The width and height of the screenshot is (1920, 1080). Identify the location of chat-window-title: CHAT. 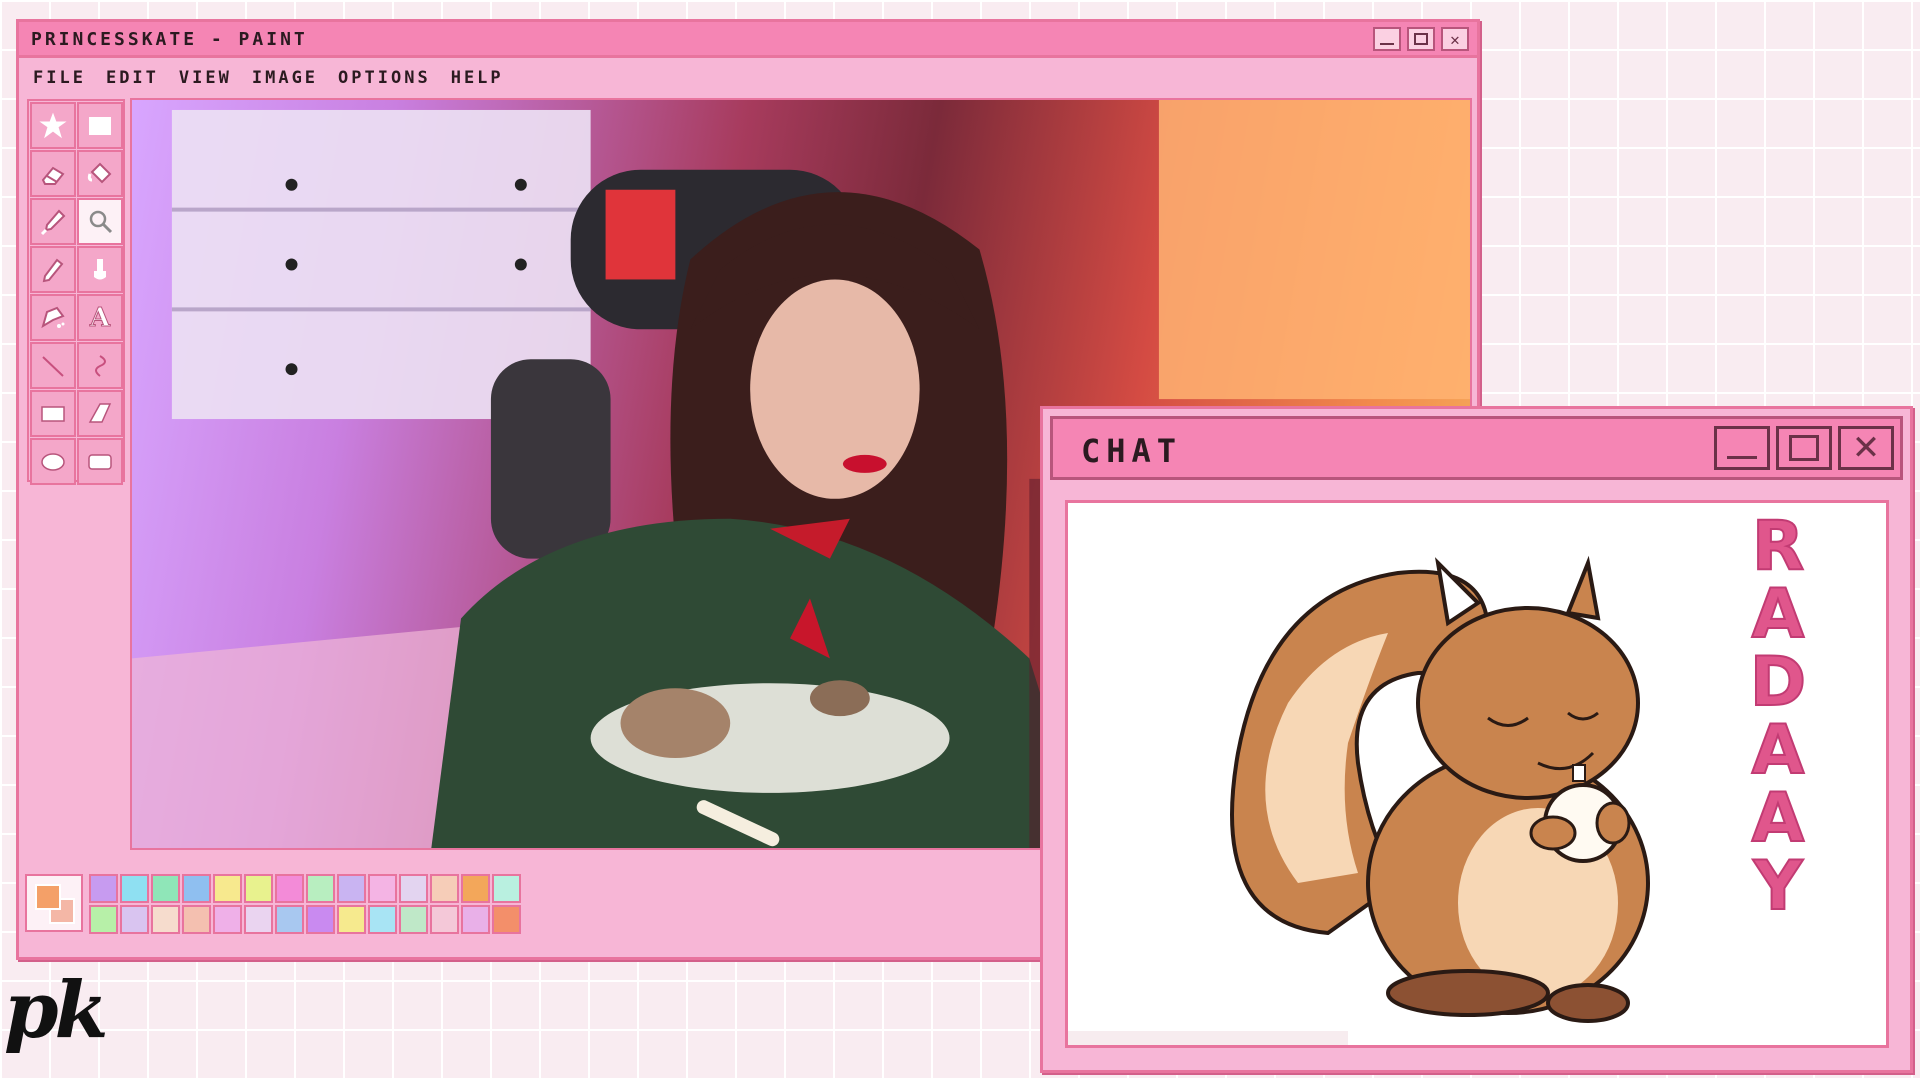
(1132, 451).